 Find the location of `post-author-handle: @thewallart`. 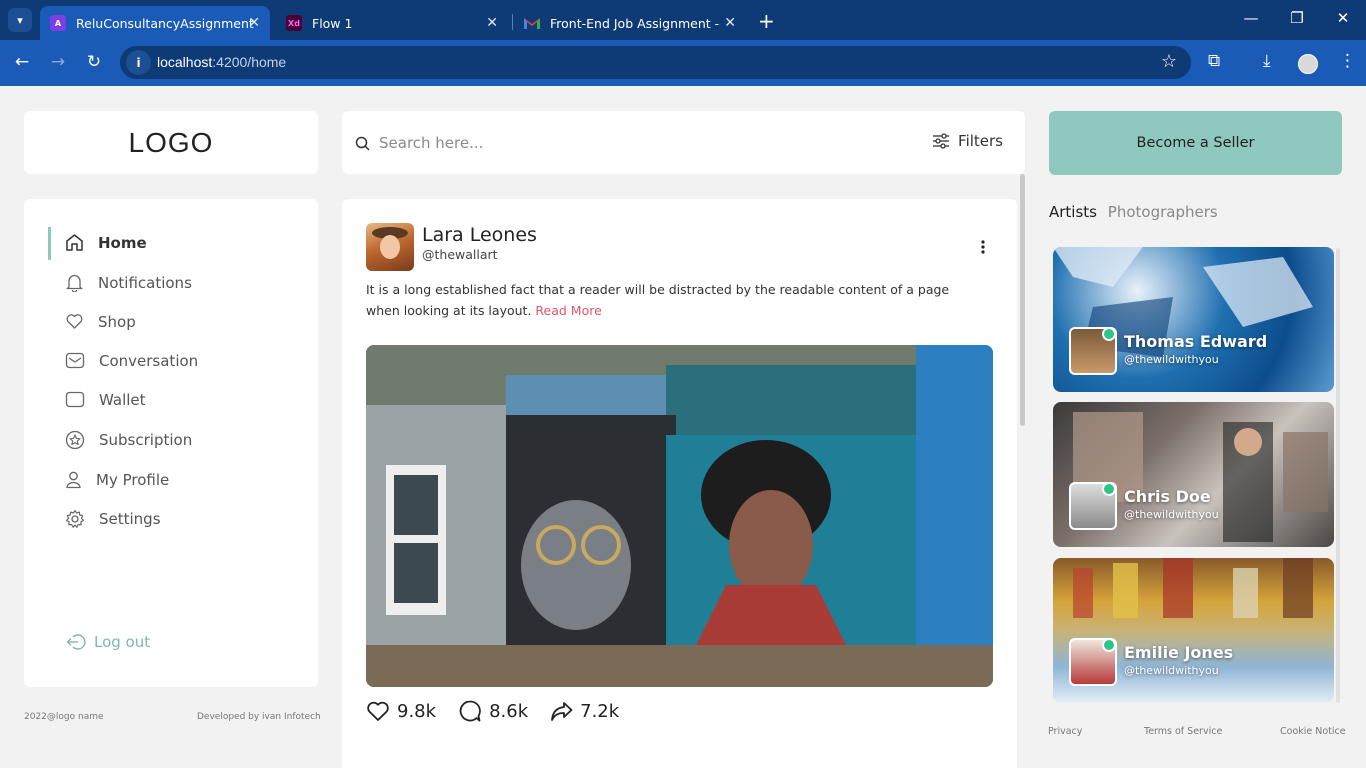

post-author-handle: @thewallart is located at coordinates (460, 254).